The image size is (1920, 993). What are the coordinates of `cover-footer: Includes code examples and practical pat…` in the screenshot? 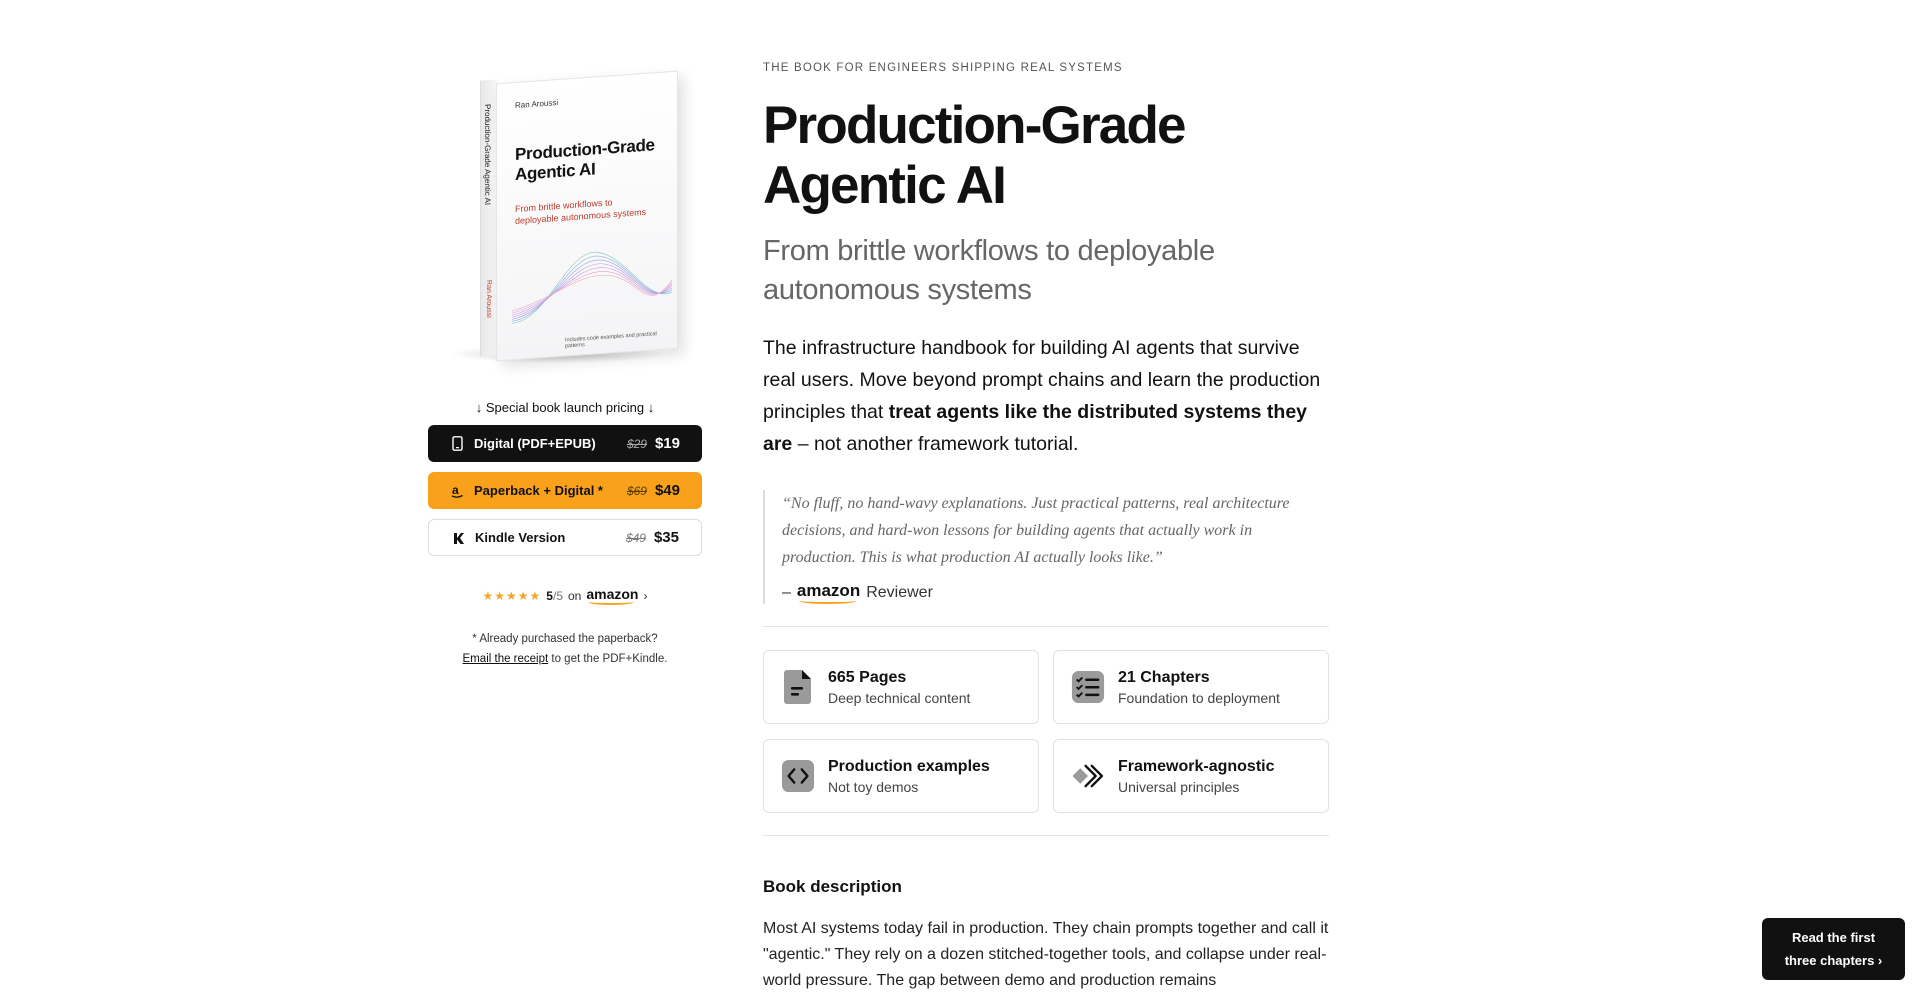 It's located at (611, 340).